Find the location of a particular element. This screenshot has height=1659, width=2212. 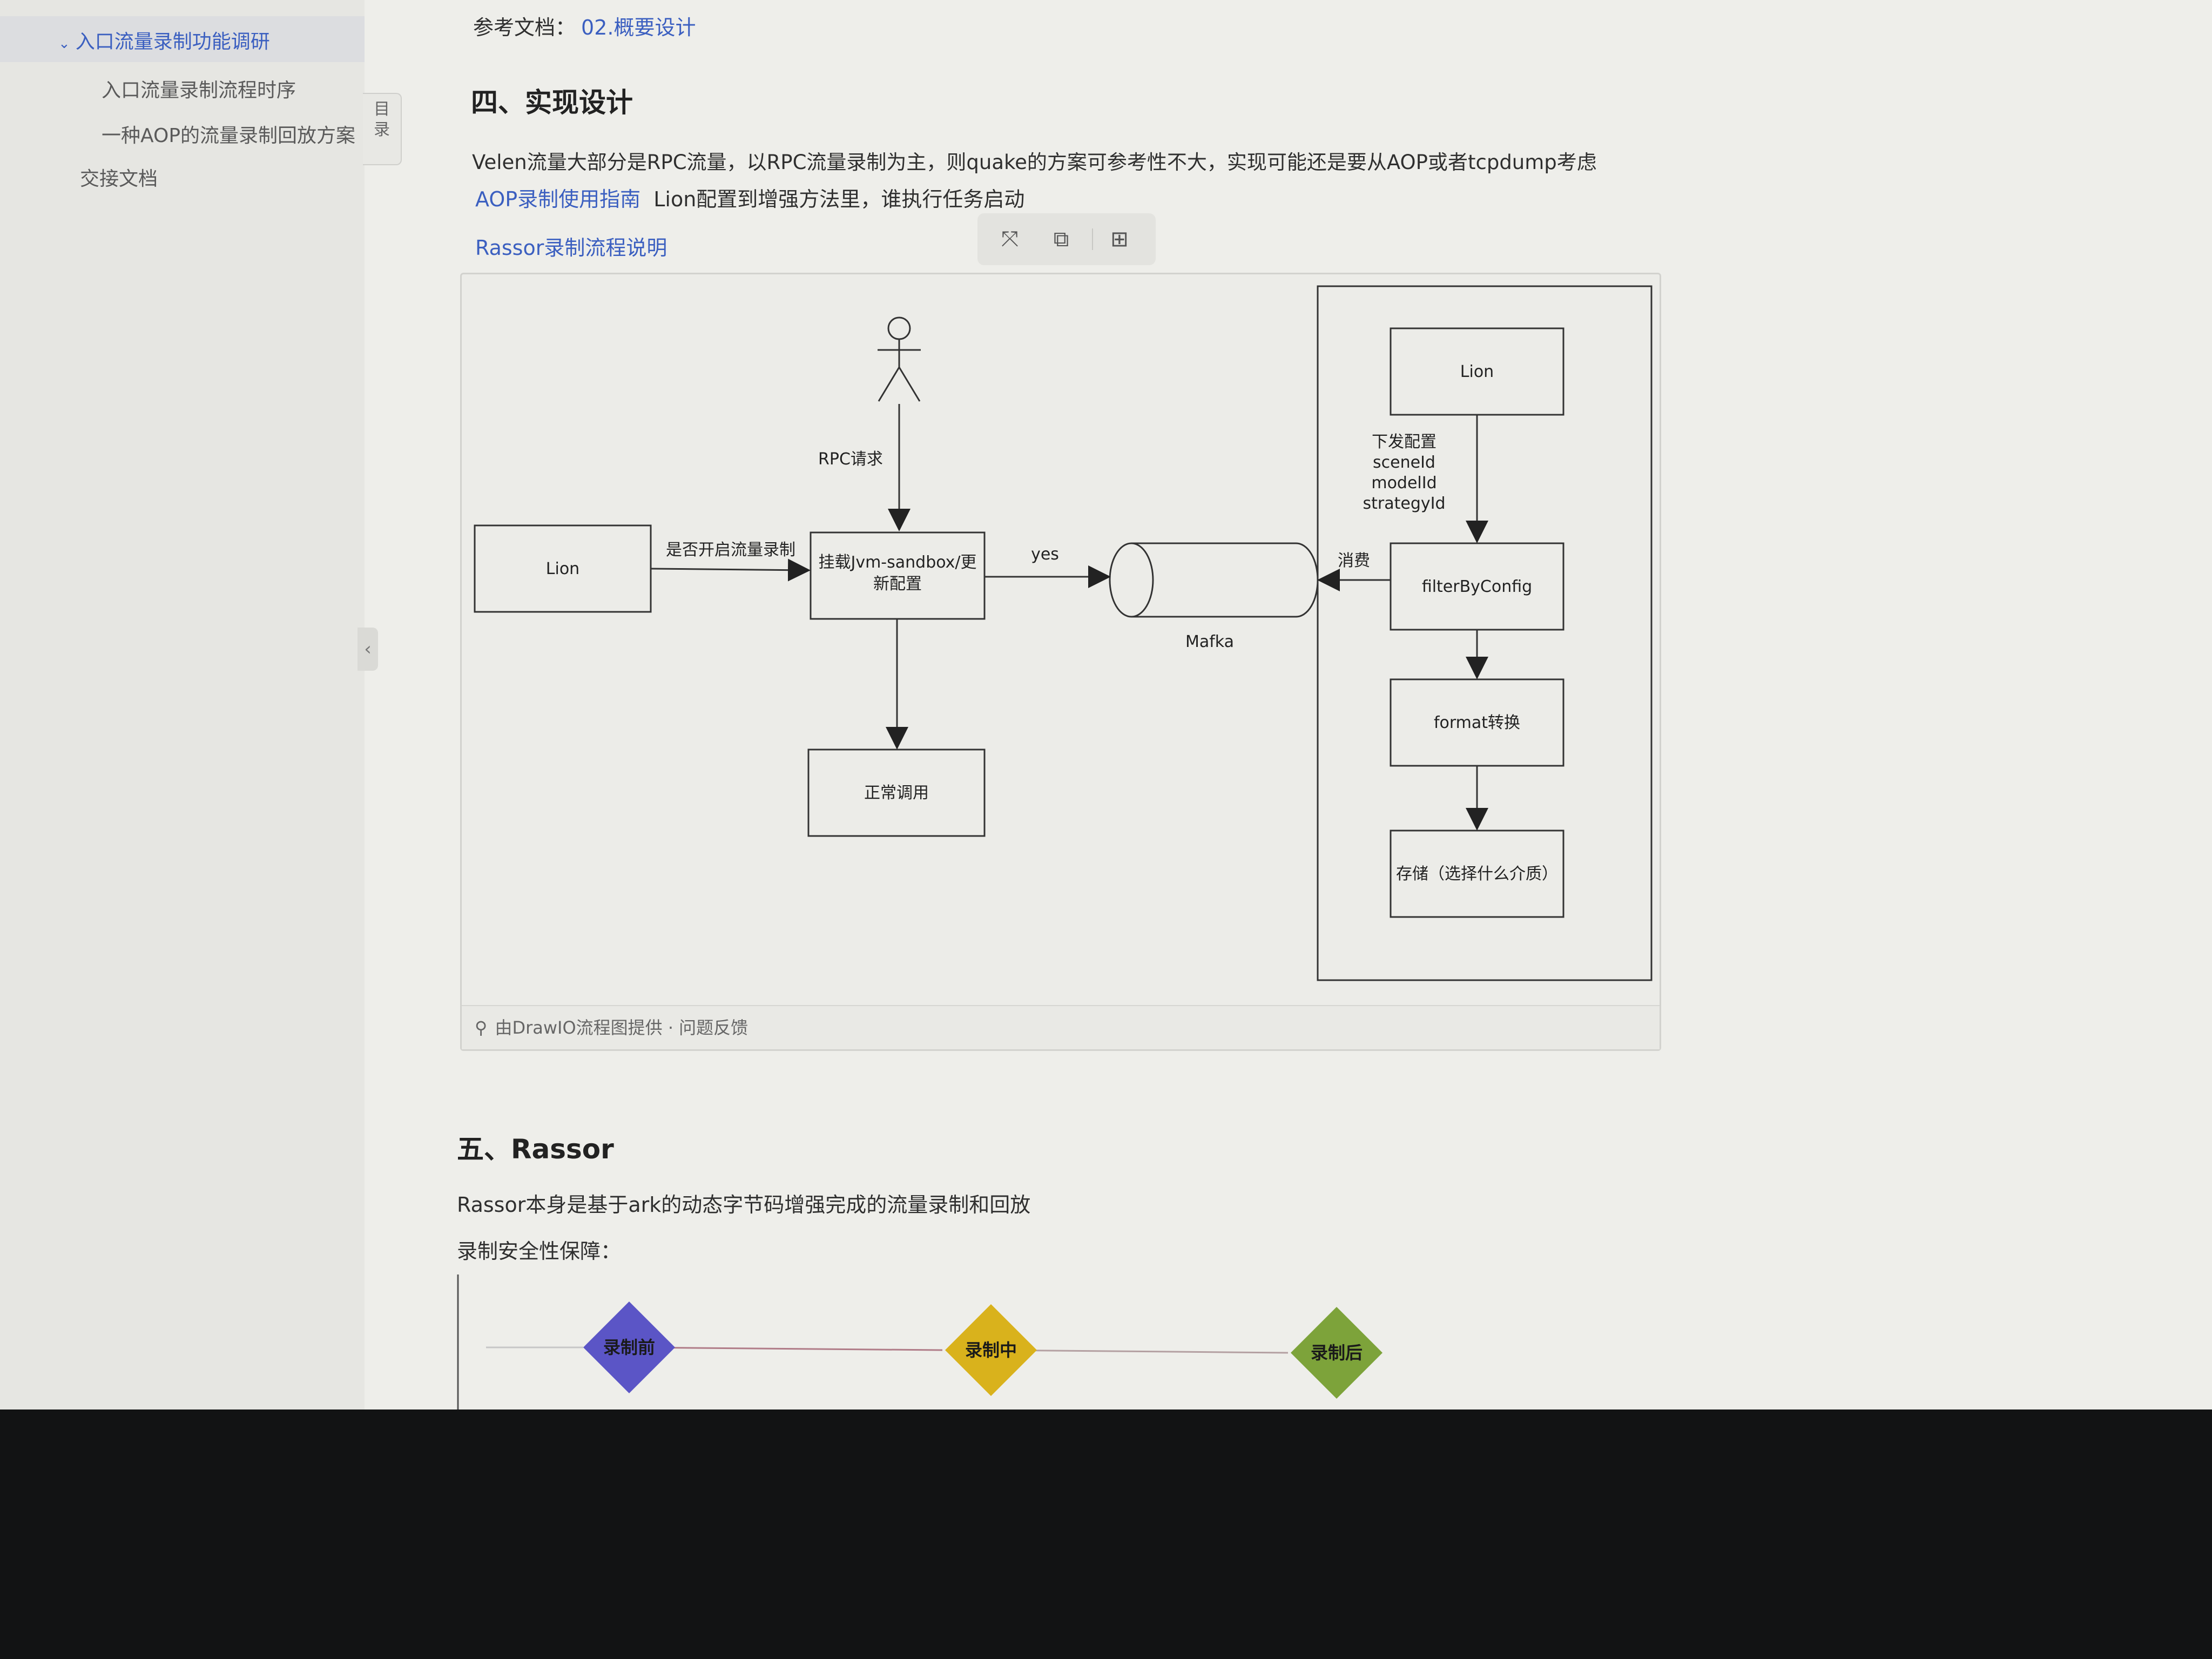

recording-timeline: 录制前 录制中 录制后 is located at coordinates (919, 1342).